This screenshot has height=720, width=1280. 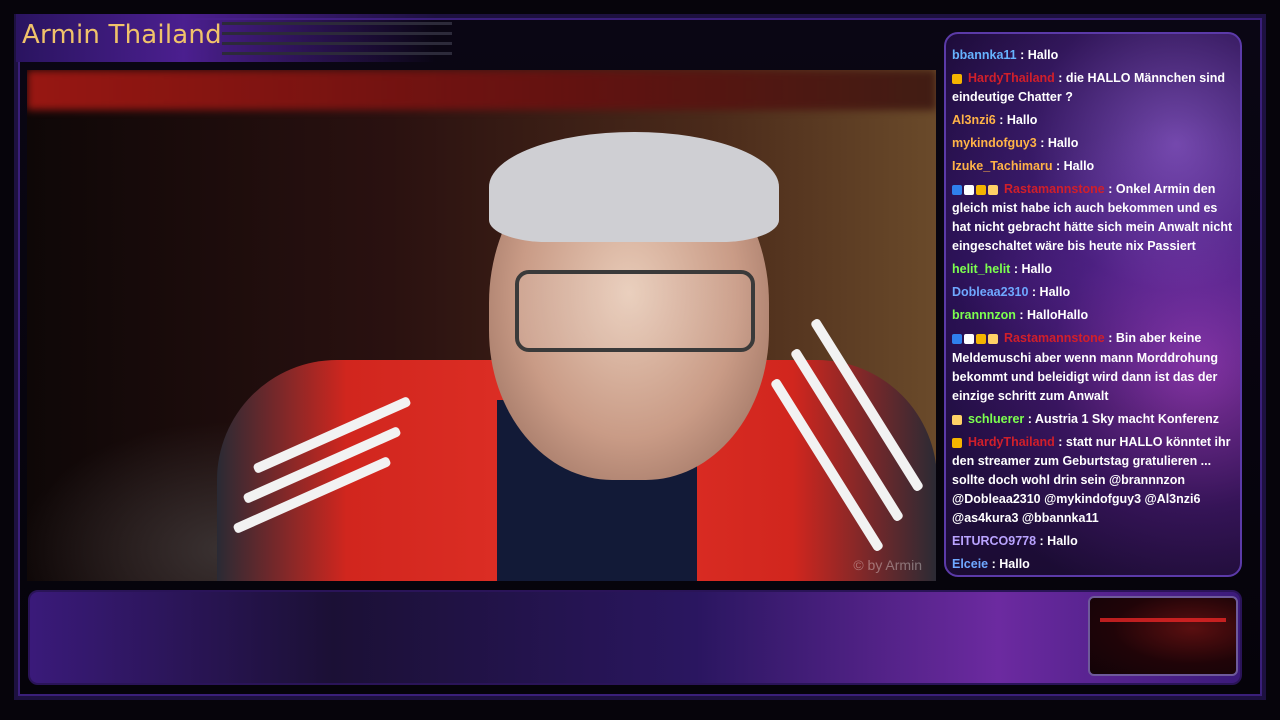 What do you see at coordinates (1052, 315) in the screenshot?
I see `chat-message-text: : HalloHallo` at bounding box center [1052, 315].